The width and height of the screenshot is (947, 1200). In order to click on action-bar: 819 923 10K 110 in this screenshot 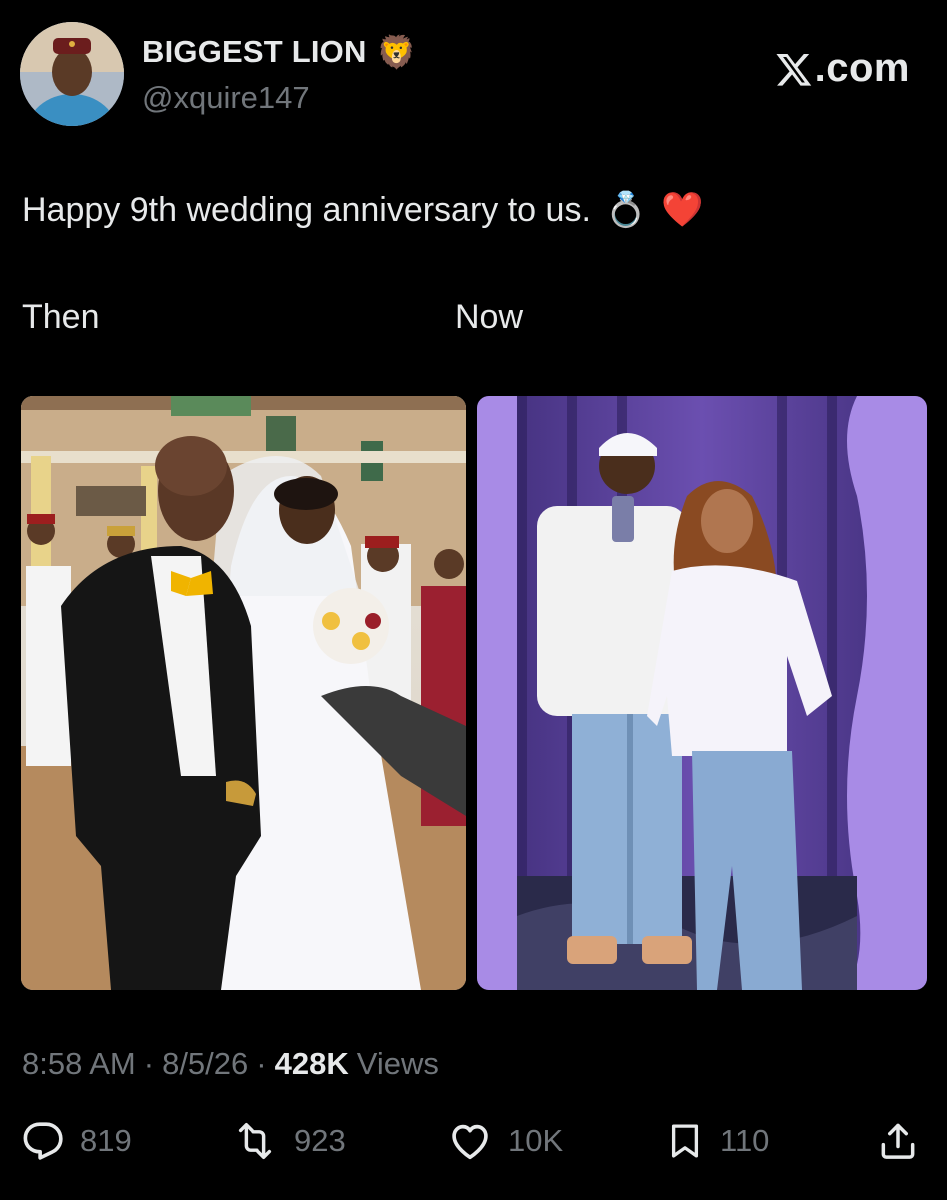, I will do `click(473, 1145)`.